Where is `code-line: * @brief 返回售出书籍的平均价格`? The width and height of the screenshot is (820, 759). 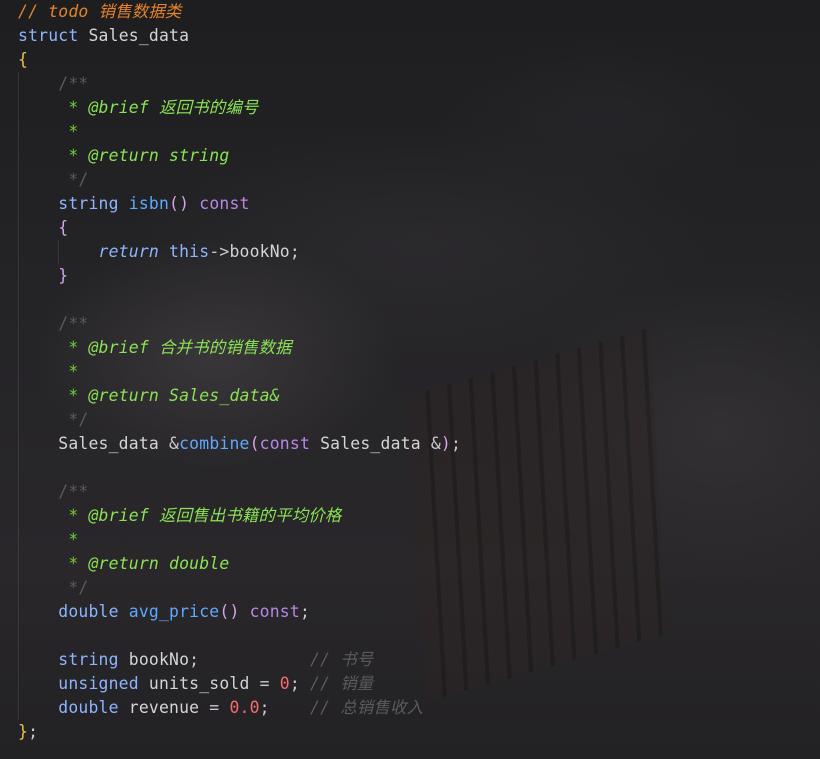
code-line: * @brief 返回售出书籍的平均价格 is located at coordinates (179, 516).